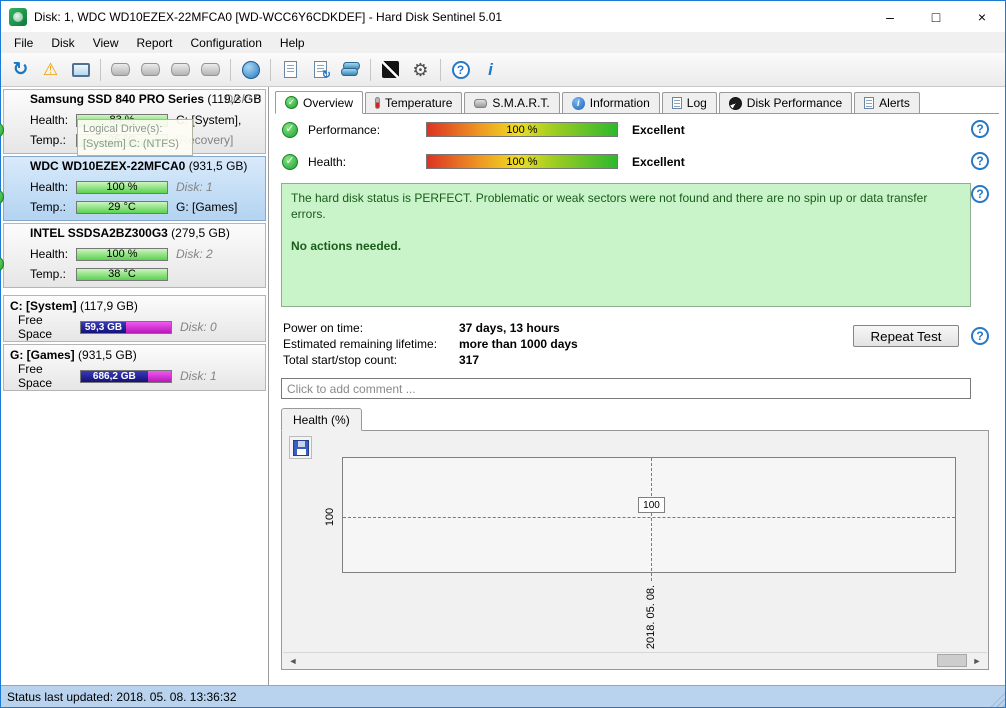 The height and width of the screenshot is (708, 1006). What do you see at coordinates (114, 376) in the screenshot?
I see `free-space-value: 686,2 GB` at bounding box center [114, 376].